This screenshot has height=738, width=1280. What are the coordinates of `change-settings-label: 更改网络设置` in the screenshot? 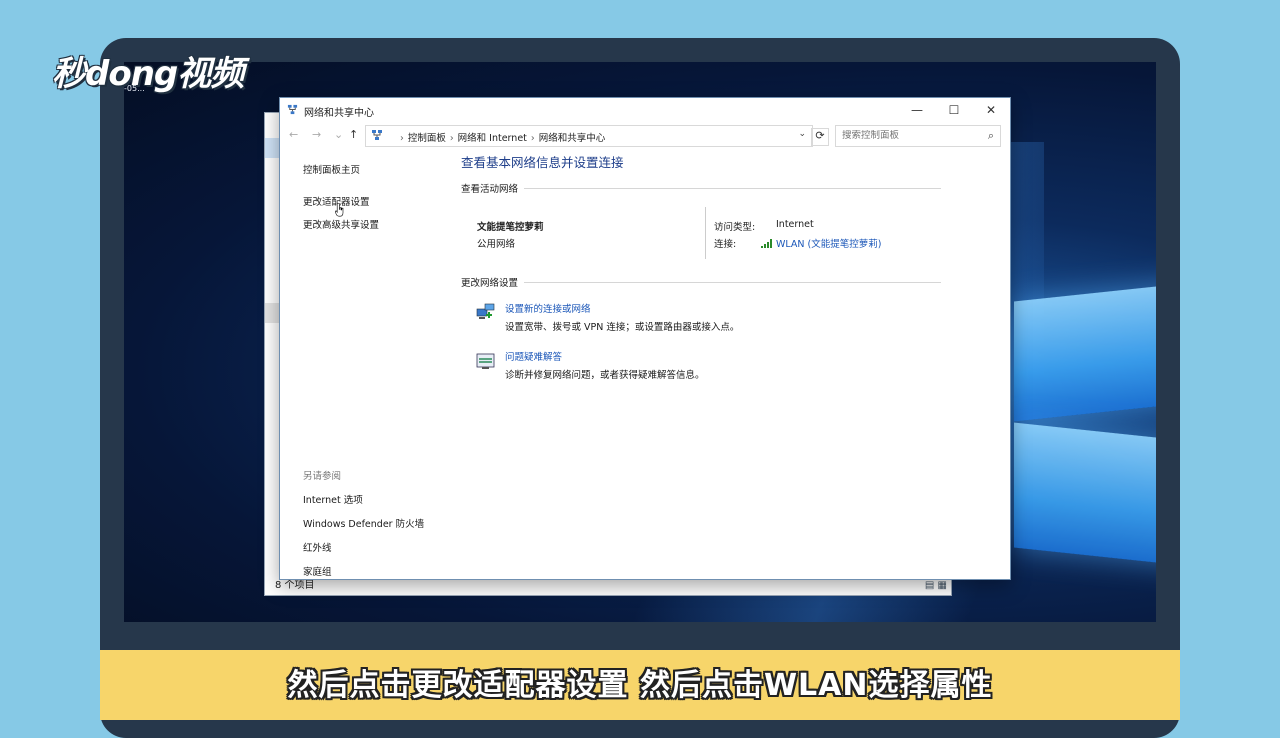 It's located at (490, 283).